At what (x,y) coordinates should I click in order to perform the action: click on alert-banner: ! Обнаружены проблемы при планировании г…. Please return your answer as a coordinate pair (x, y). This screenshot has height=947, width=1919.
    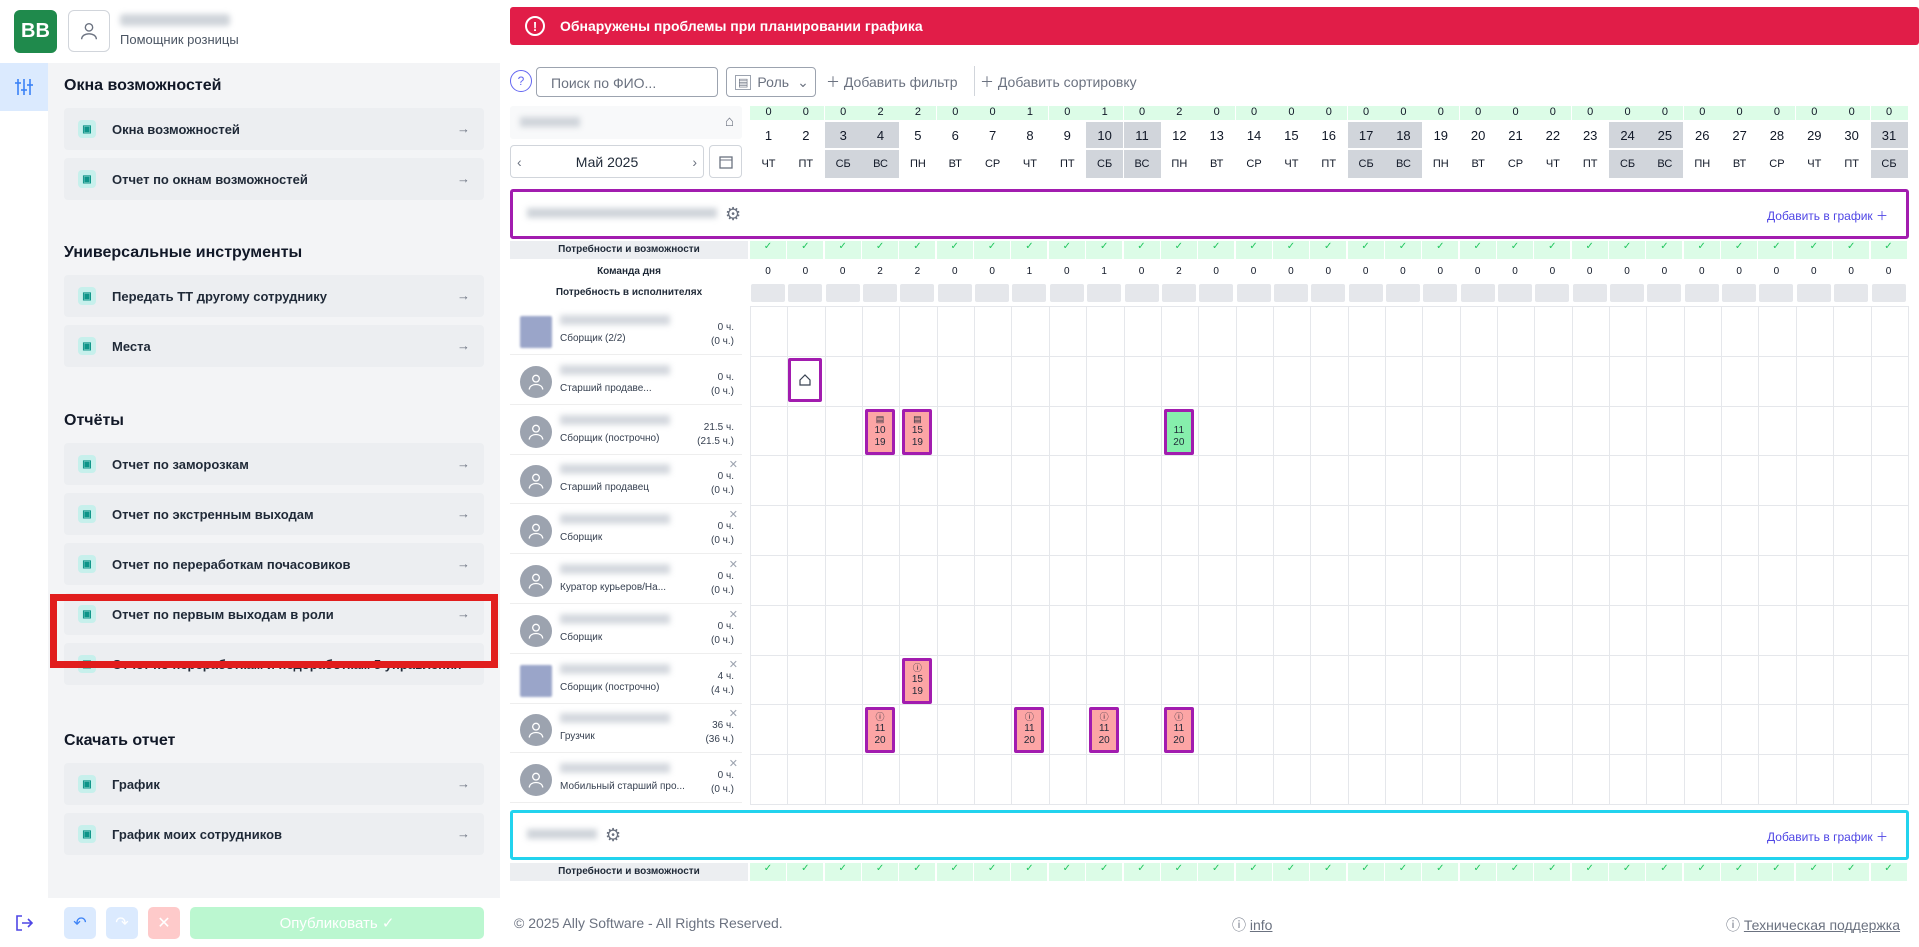
    Looking at the image, I should click on (1214, 26).